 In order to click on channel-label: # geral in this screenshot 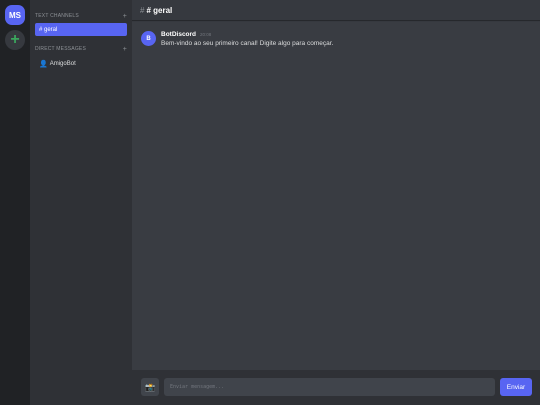, I will do `click(48, 29)`.